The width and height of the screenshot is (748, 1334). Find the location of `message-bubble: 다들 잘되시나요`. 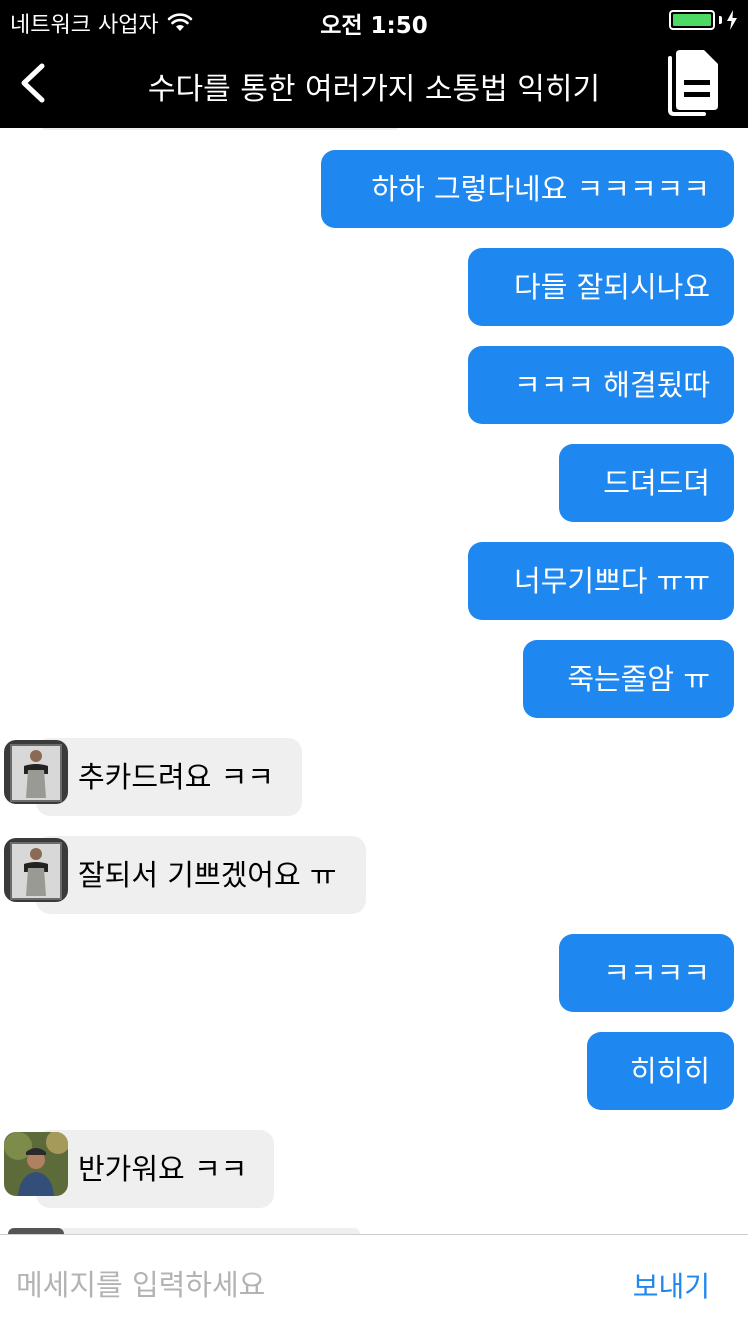

message-bubble: 다들 잘되시나요 is located at coordinates (601, 287).